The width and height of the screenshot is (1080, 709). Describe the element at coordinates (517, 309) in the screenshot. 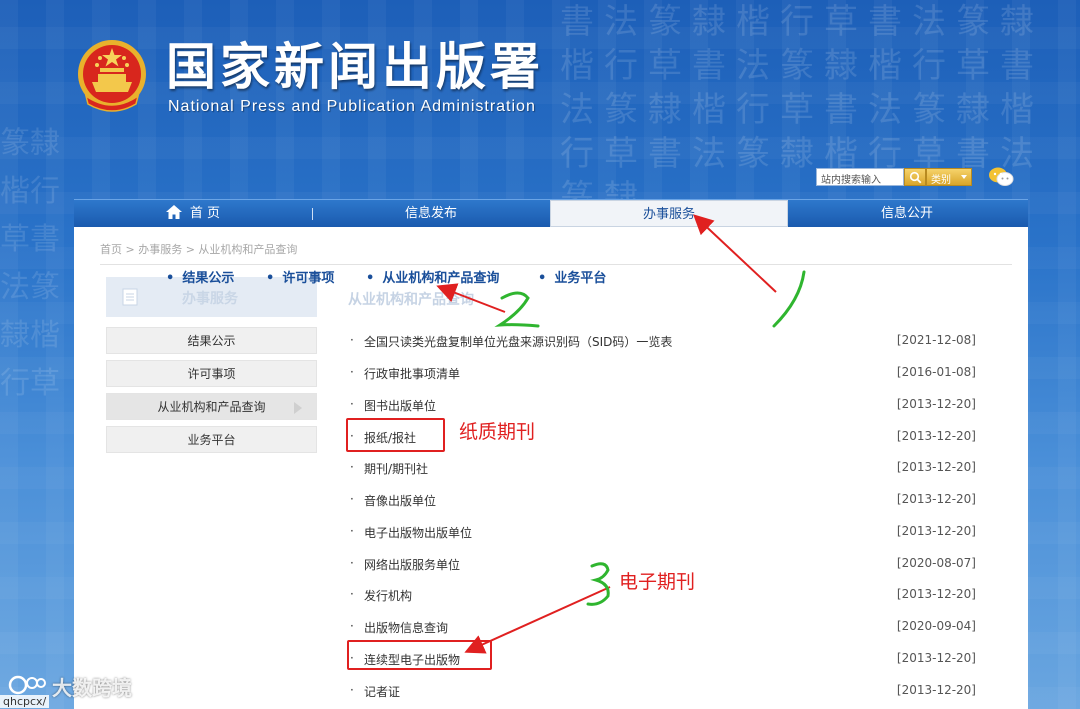

I see `handwritten-2-icon` at that location.